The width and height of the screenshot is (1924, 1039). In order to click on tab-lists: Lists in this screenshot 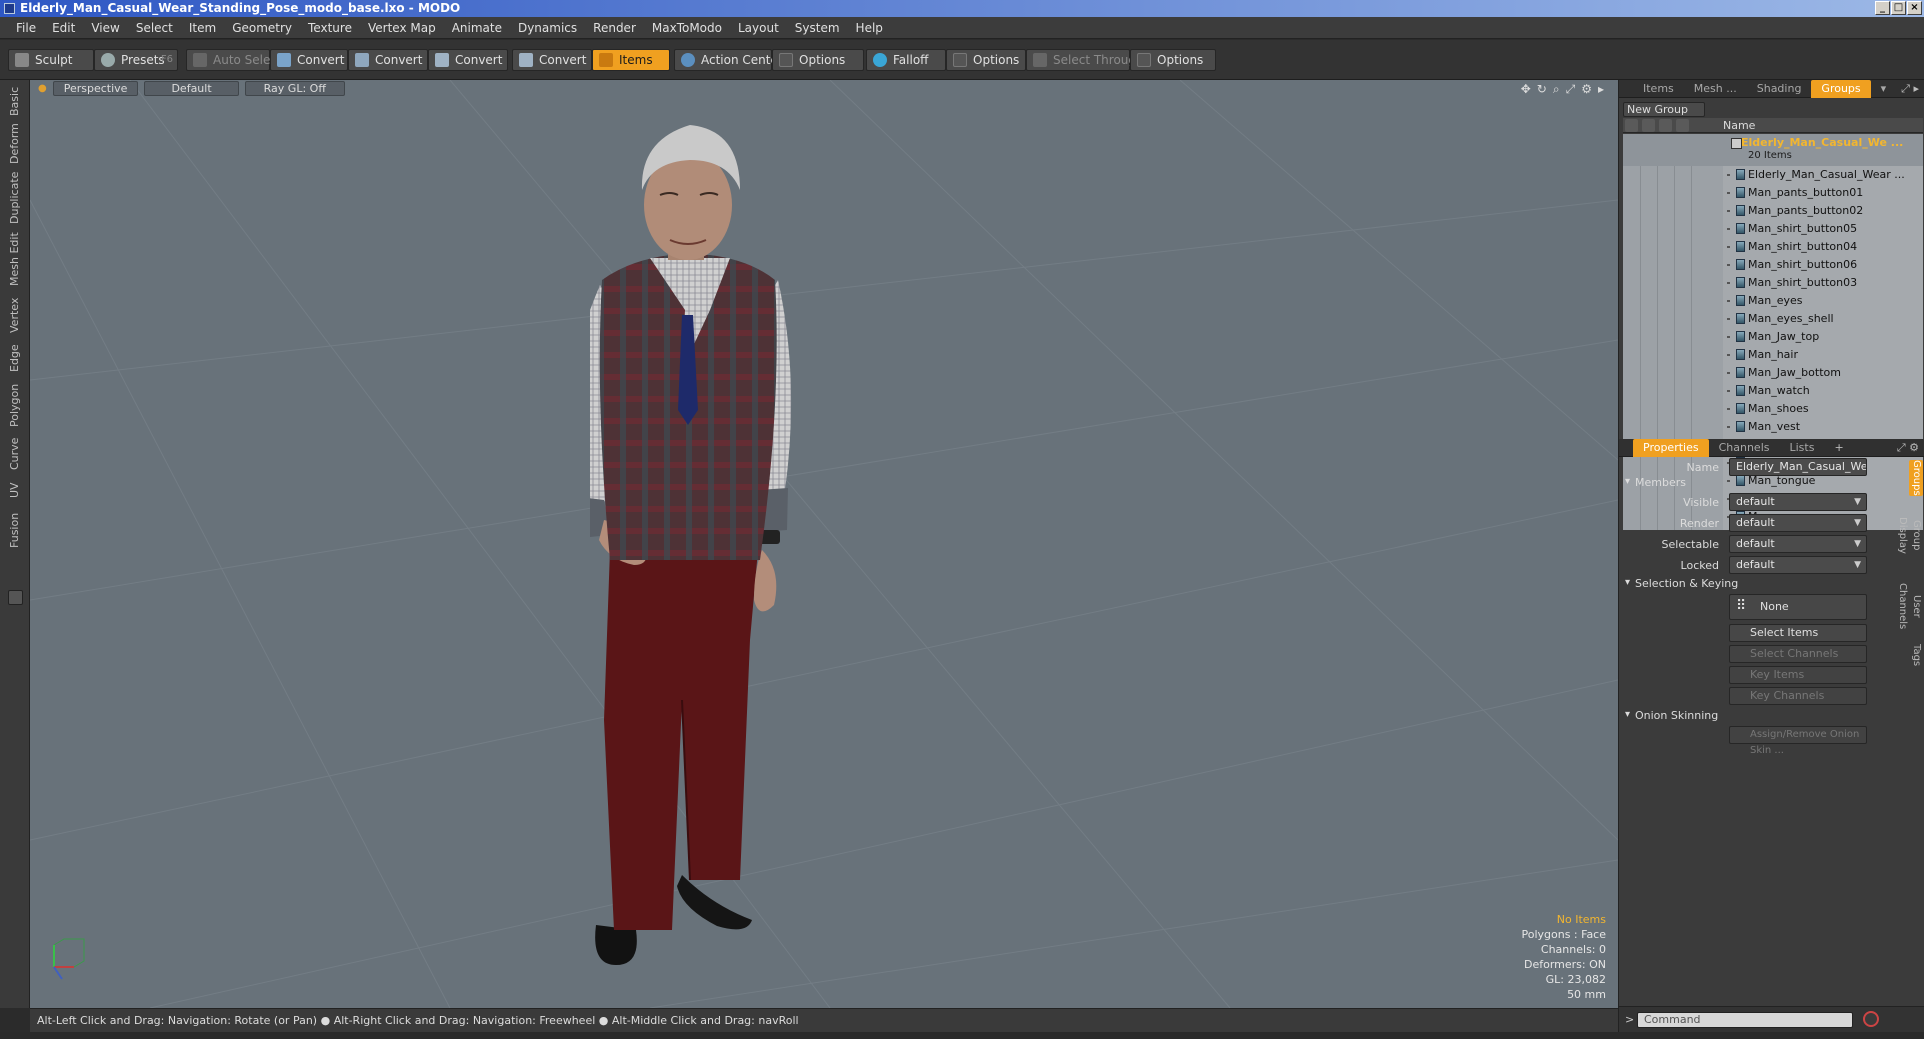, I will do `click(1802, 448)`.